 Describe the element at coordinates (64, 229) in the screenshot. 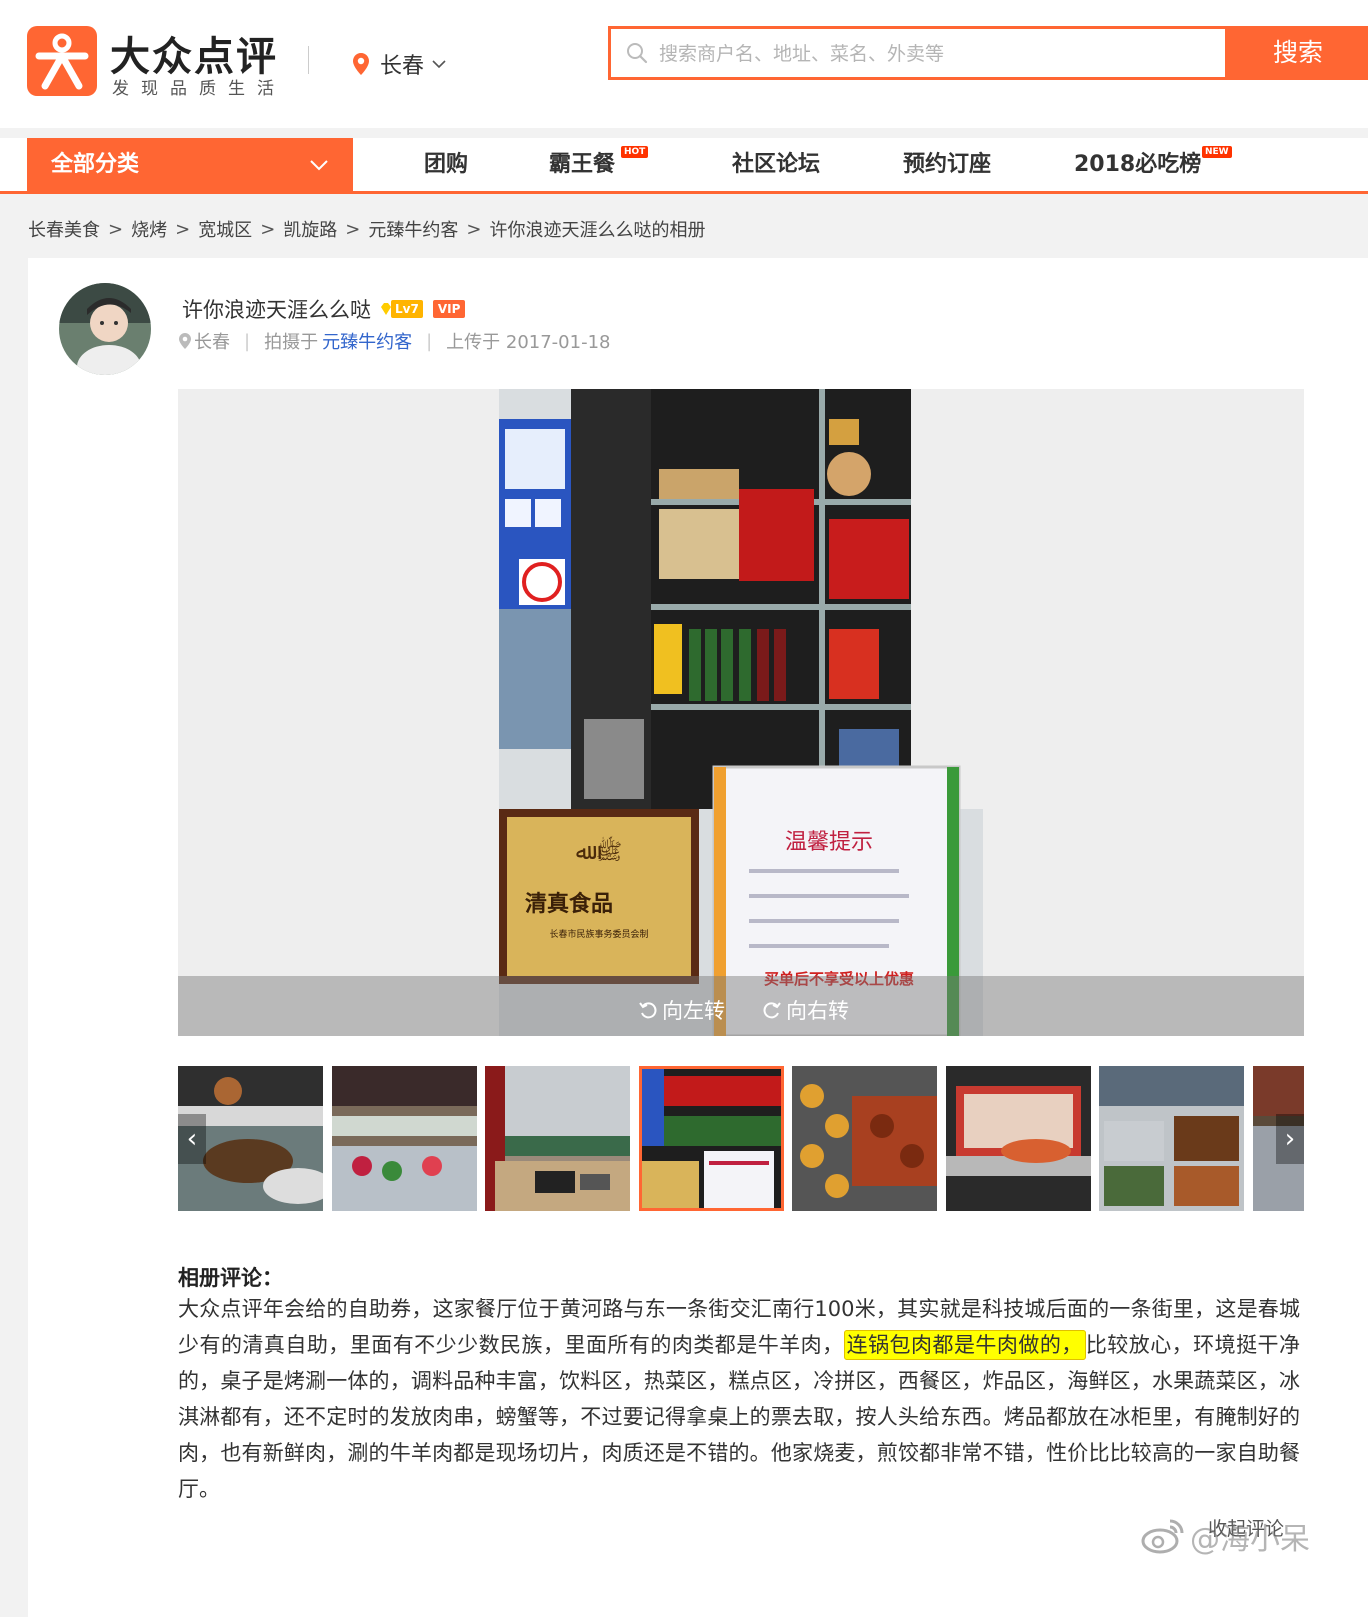

I see `breadcrumb-item: 长春美食` at that location.